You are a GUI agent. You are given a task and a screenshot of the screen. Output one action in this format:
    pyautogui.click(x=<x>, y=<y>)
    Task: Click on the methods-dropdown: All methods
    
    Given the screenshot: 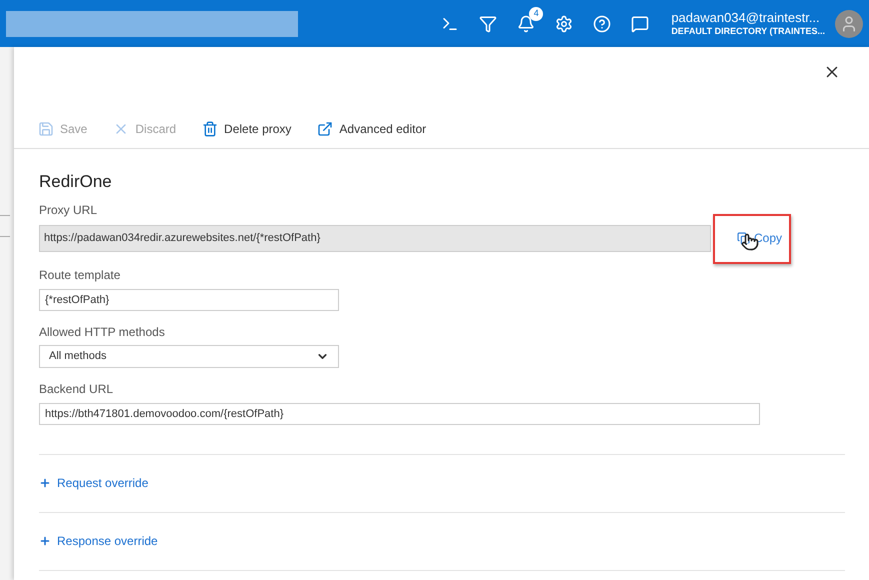 What is the action you would take?
    pyautogui.click(x=189, y=356)
    